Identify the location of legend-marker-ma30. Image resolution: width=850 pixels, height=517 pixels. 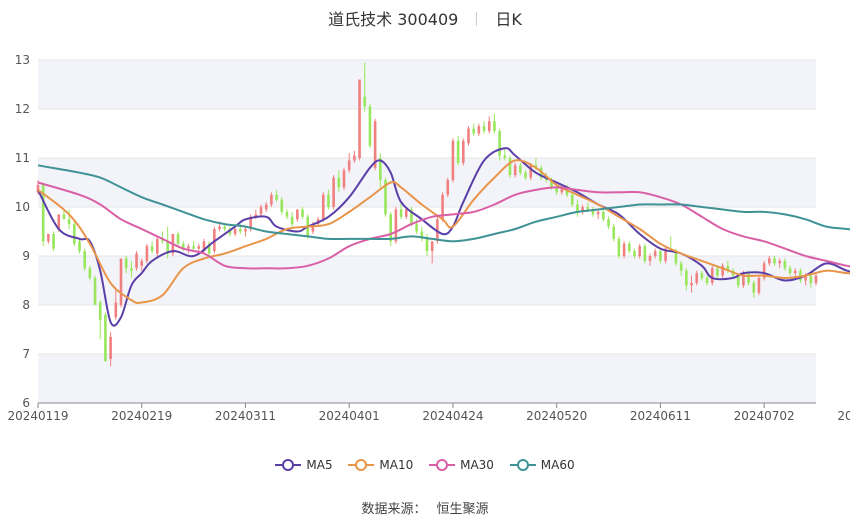
(442, 465).